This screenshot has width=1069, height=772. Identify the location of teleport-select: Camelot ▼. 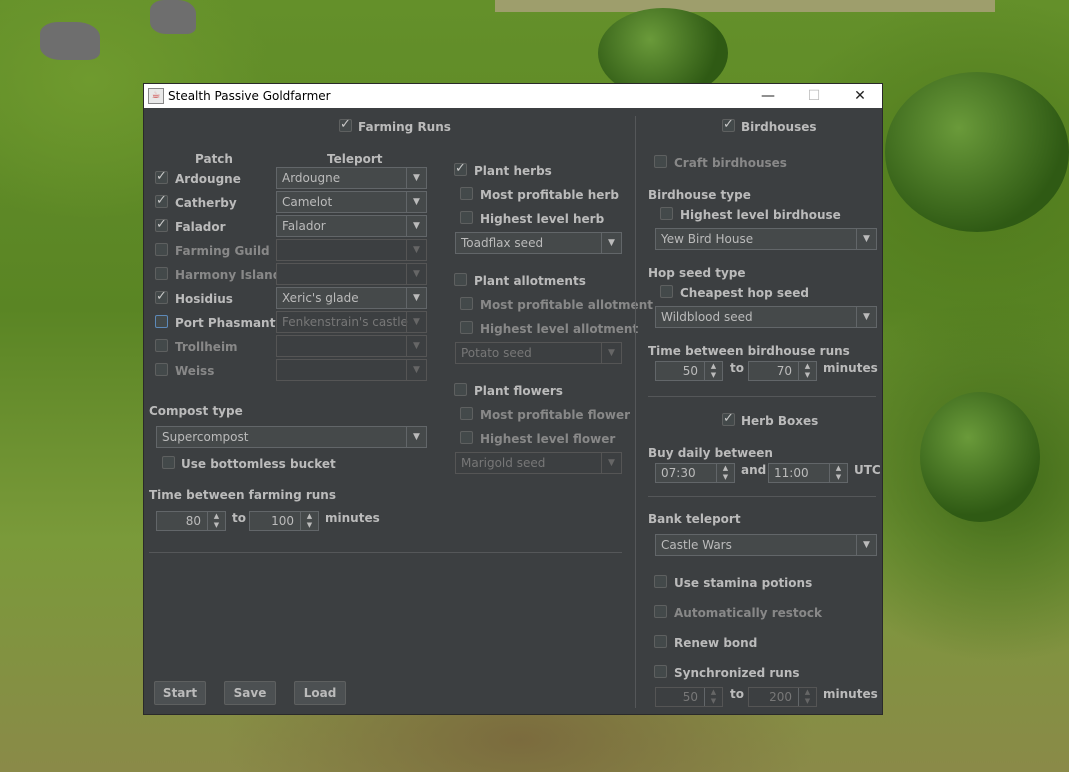
(351, 202).